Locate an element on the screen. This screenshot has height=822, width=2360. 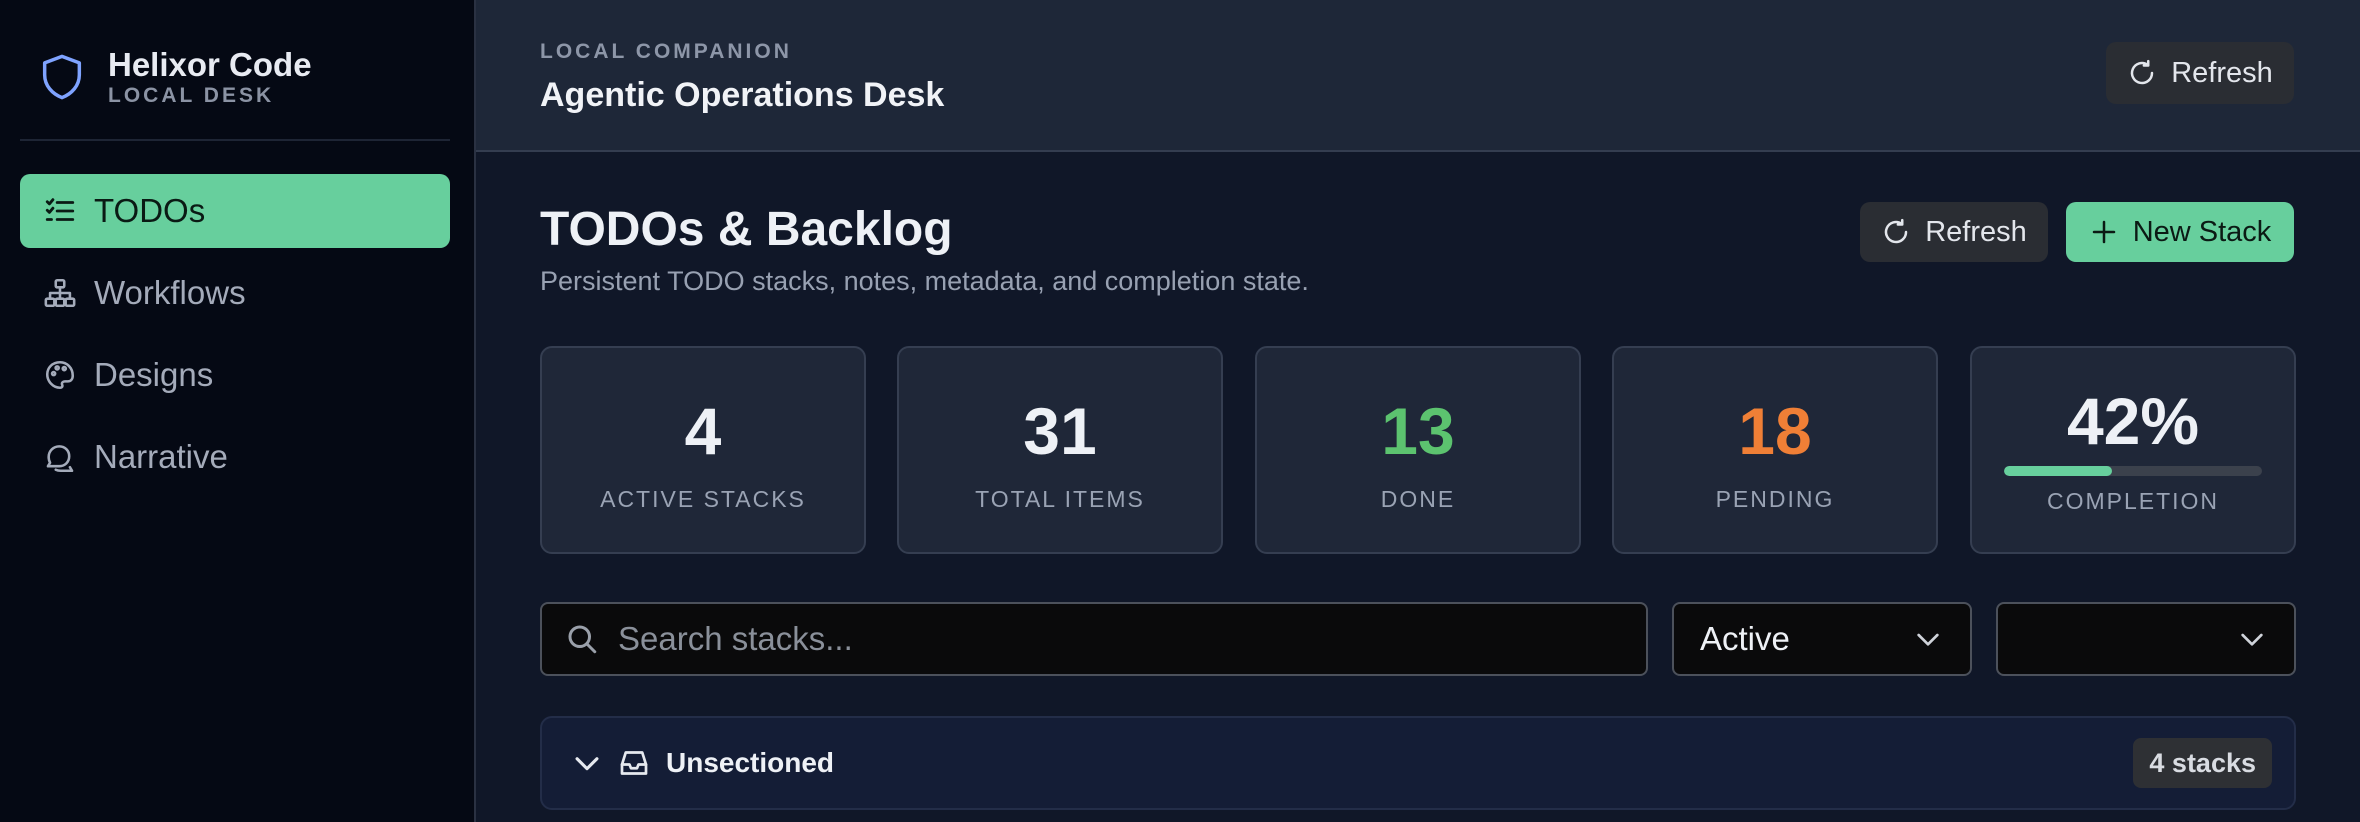
section-header-unsectioned: Unsectioned 4 stacks is located at coordinates (1418, 763).